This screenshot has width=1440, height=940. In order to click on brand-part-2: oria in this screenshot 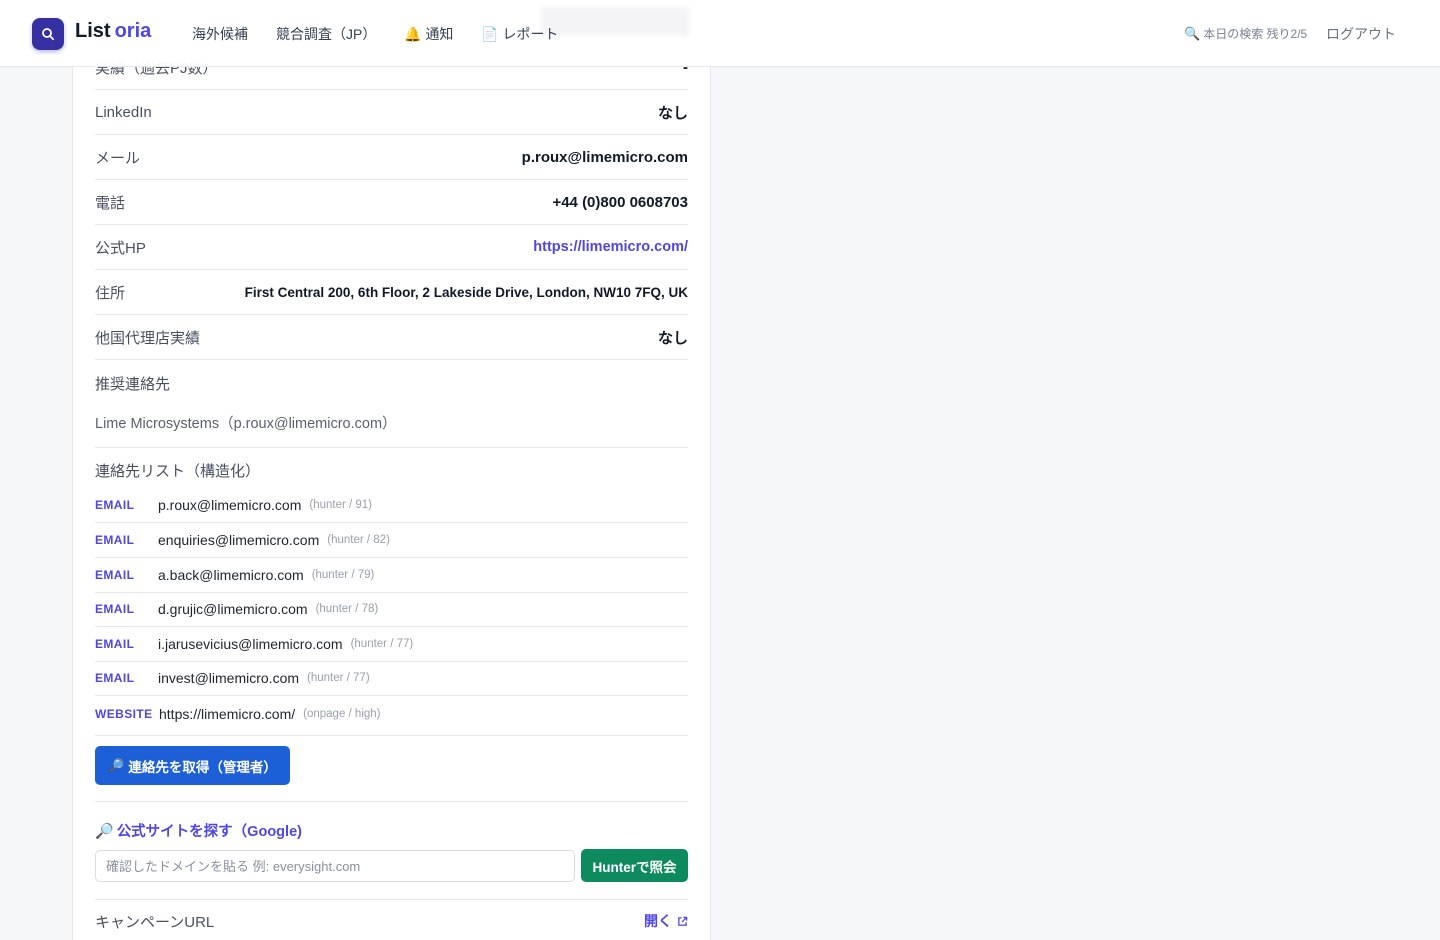, I will do `click(133, 31)`.